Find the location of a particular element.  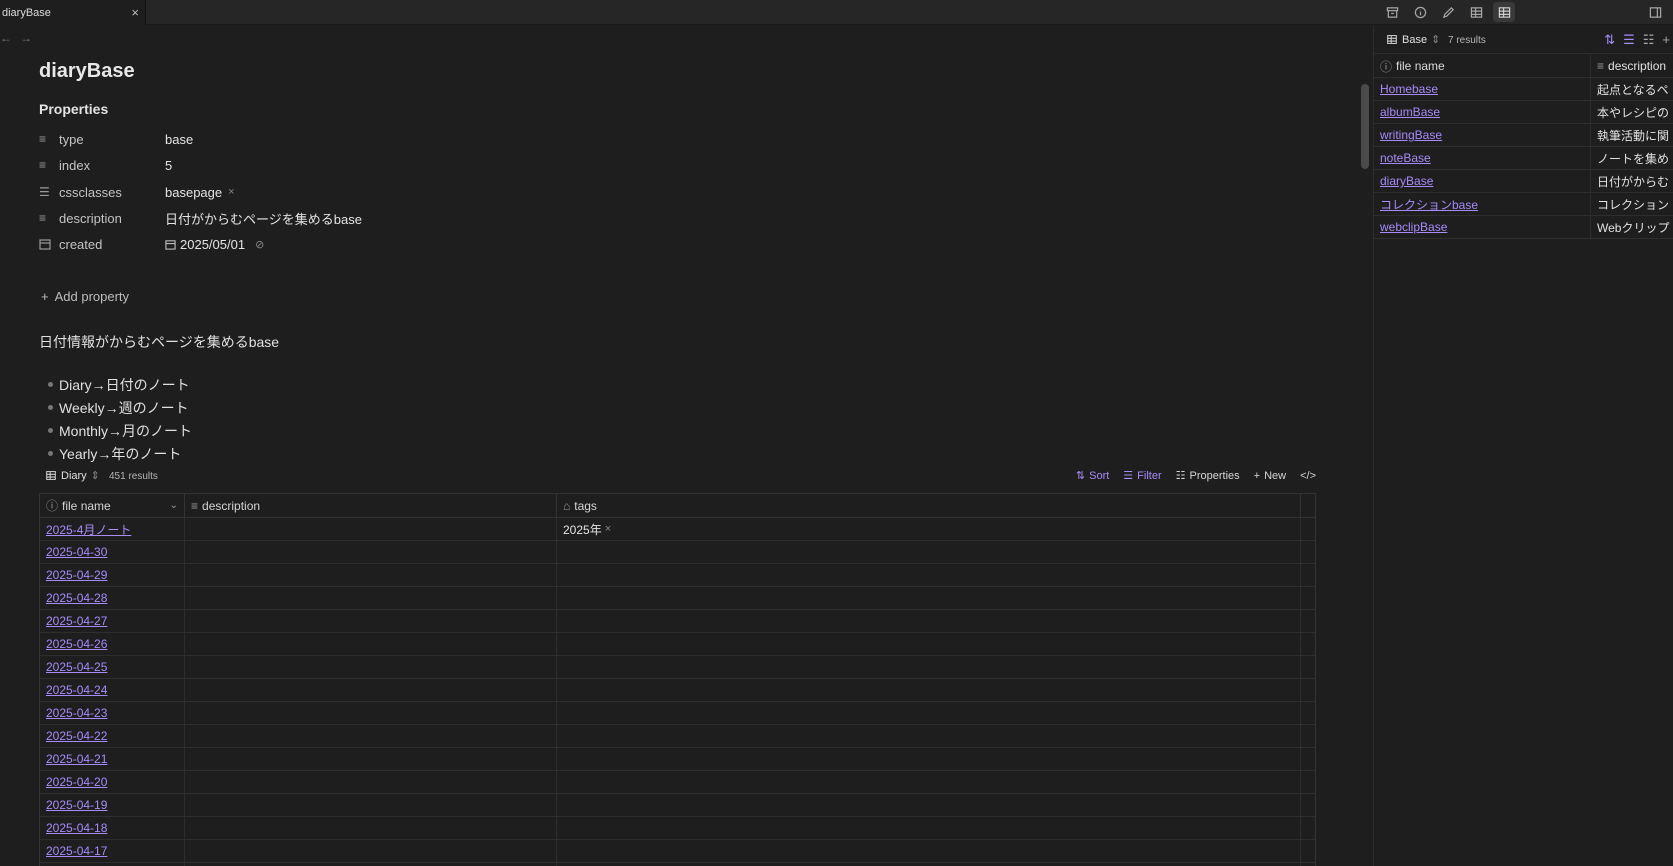

list-icon: ☷ is located at coordinates (1649, 40).